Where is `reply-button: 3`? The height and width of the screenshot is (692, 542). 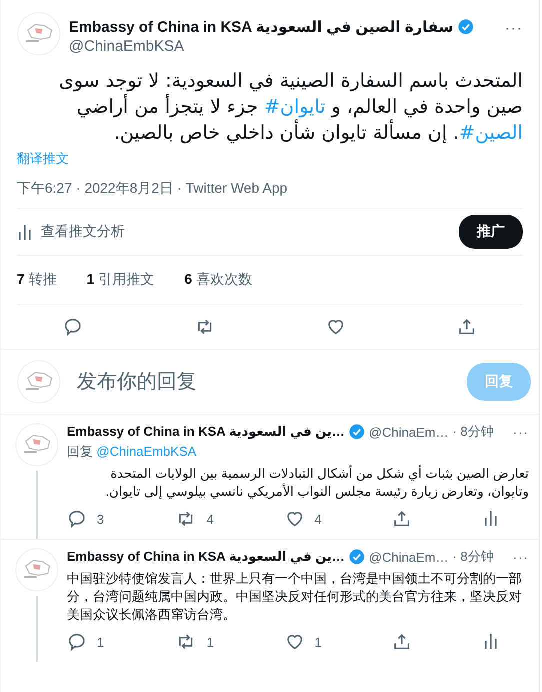 reply-button: 3 is located at coordinates (85, 519).